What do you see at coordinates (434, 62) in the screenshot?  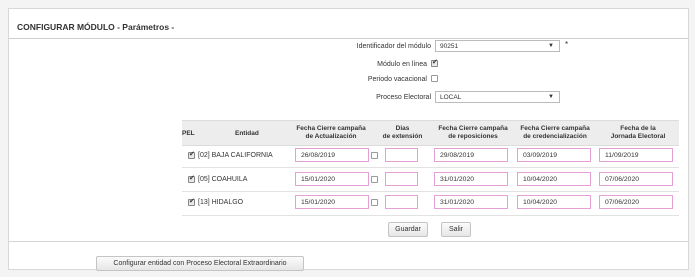 I see `modulo-en-linea-checkbox` at bounding box center [434, 62].